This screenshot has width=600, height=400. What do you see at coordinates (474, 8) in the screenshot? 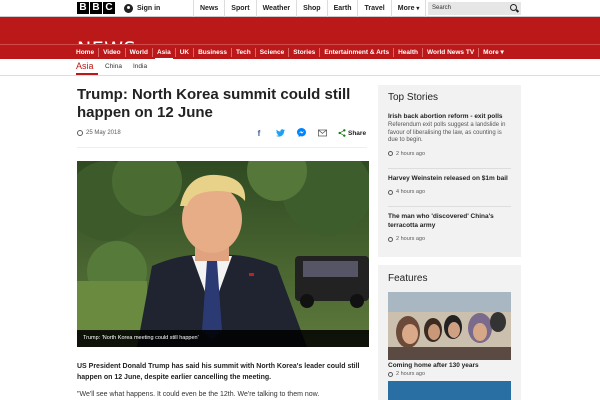
I see `search-input: Search` at bounding box center [474, 8].